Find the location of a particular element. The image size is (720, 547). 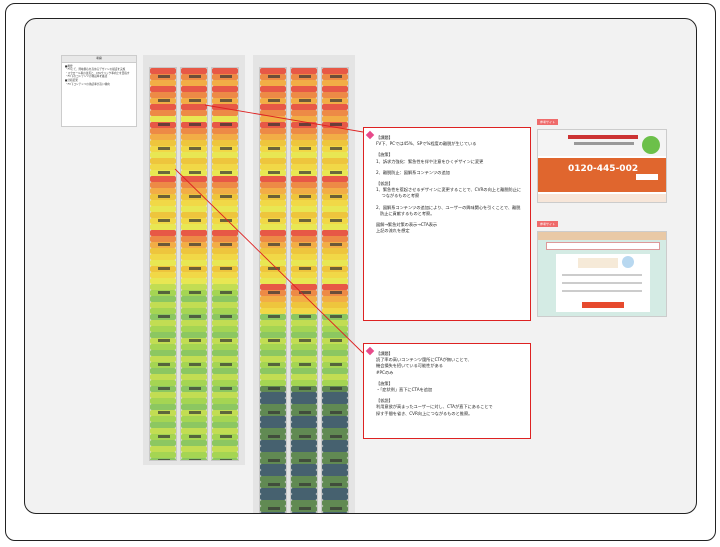

callout-text: 2、図解系コンテンツの追加により、ユーザーの興味関心を引くことで、離脱 is located at coordinates (448, 207).